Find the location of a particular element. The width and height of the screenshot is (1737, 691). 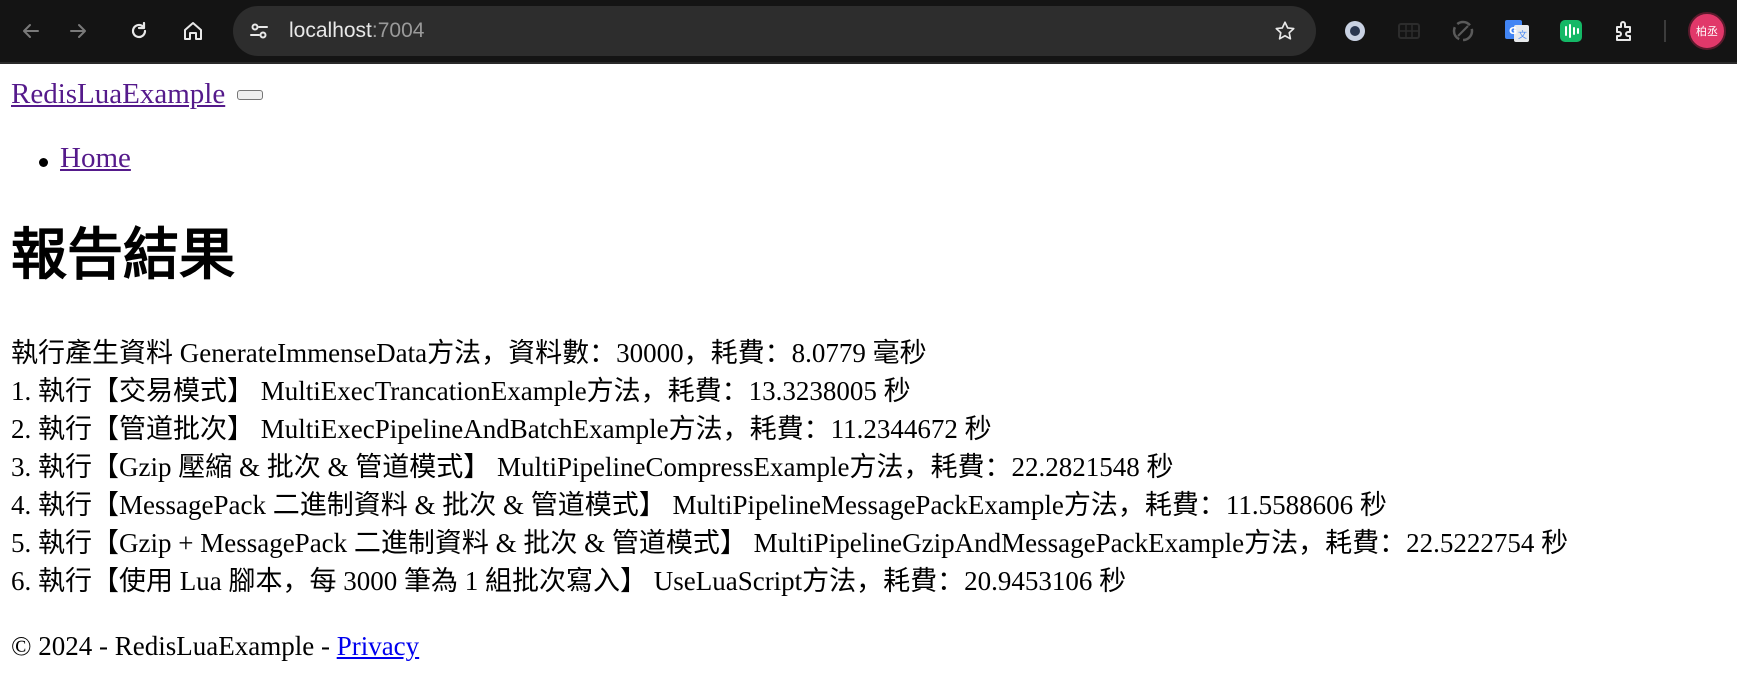

forward-icon is located at coordinates (78, 31).